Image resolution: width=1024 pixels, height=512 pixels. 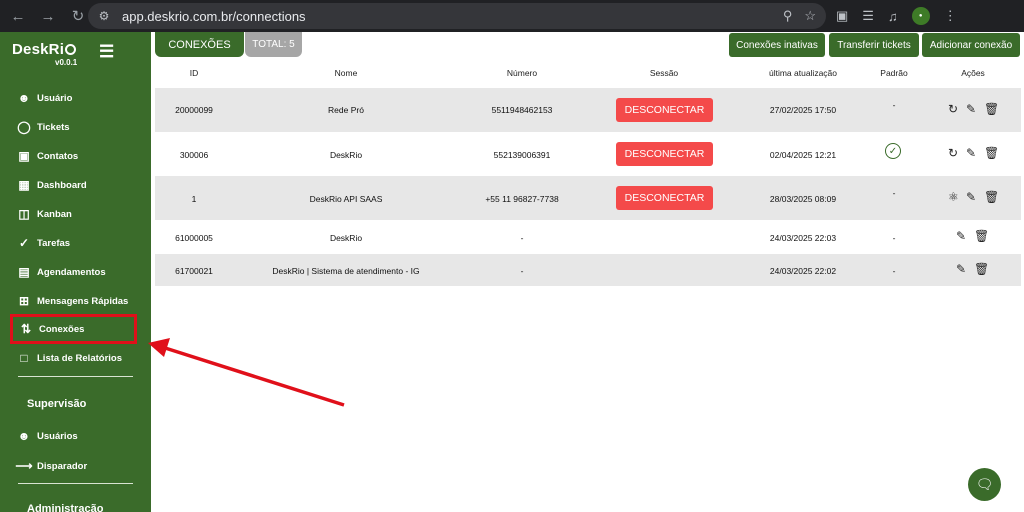 What do you see at coordinates (893, 151) in the screenshot?
I see `default-check-icon: ✓` at bounding box center [893, 151].